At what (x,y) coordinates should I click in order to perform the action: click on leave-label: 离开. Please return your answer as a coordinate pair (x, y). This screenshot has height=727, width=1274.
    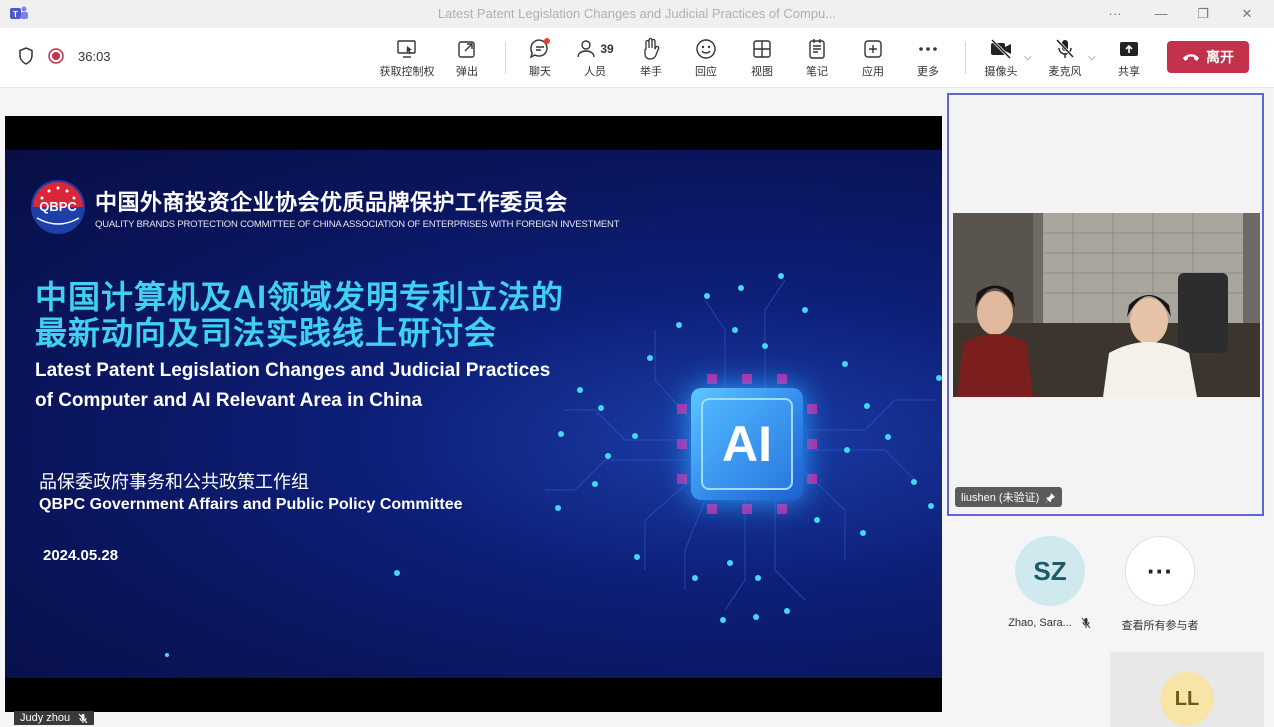
    Looking at the image, I should click on (1220, 57).